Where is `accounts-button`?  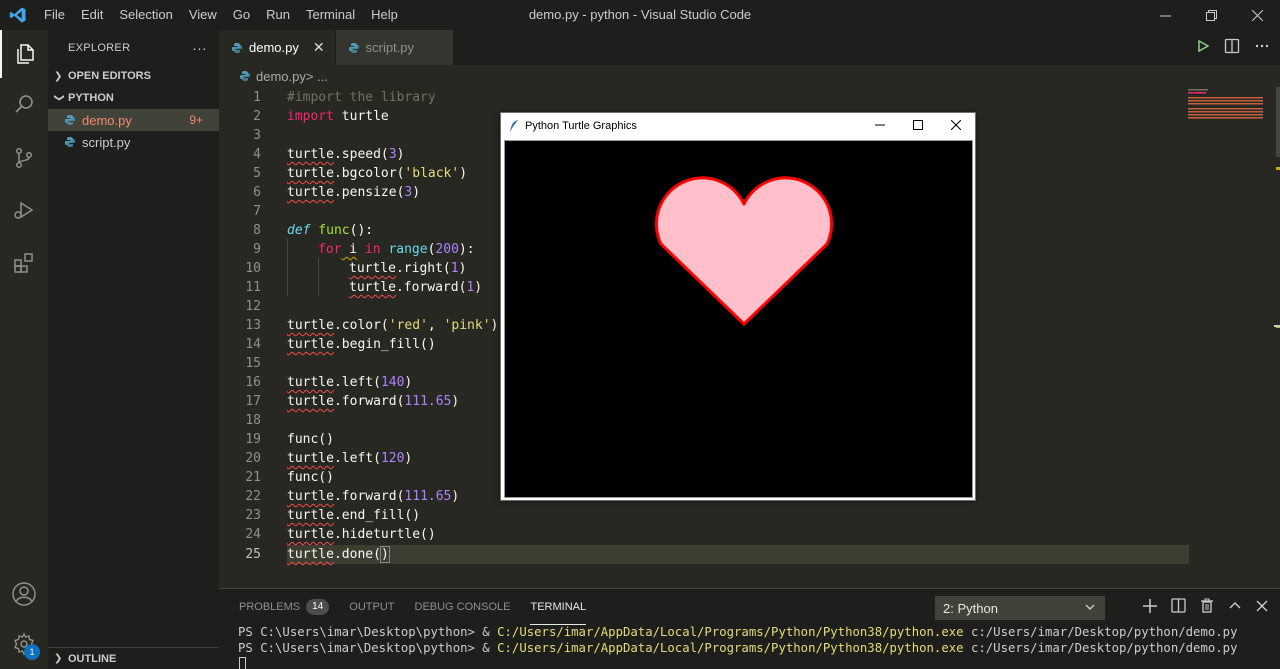 accounts-button is located at coordinates (24, 594).